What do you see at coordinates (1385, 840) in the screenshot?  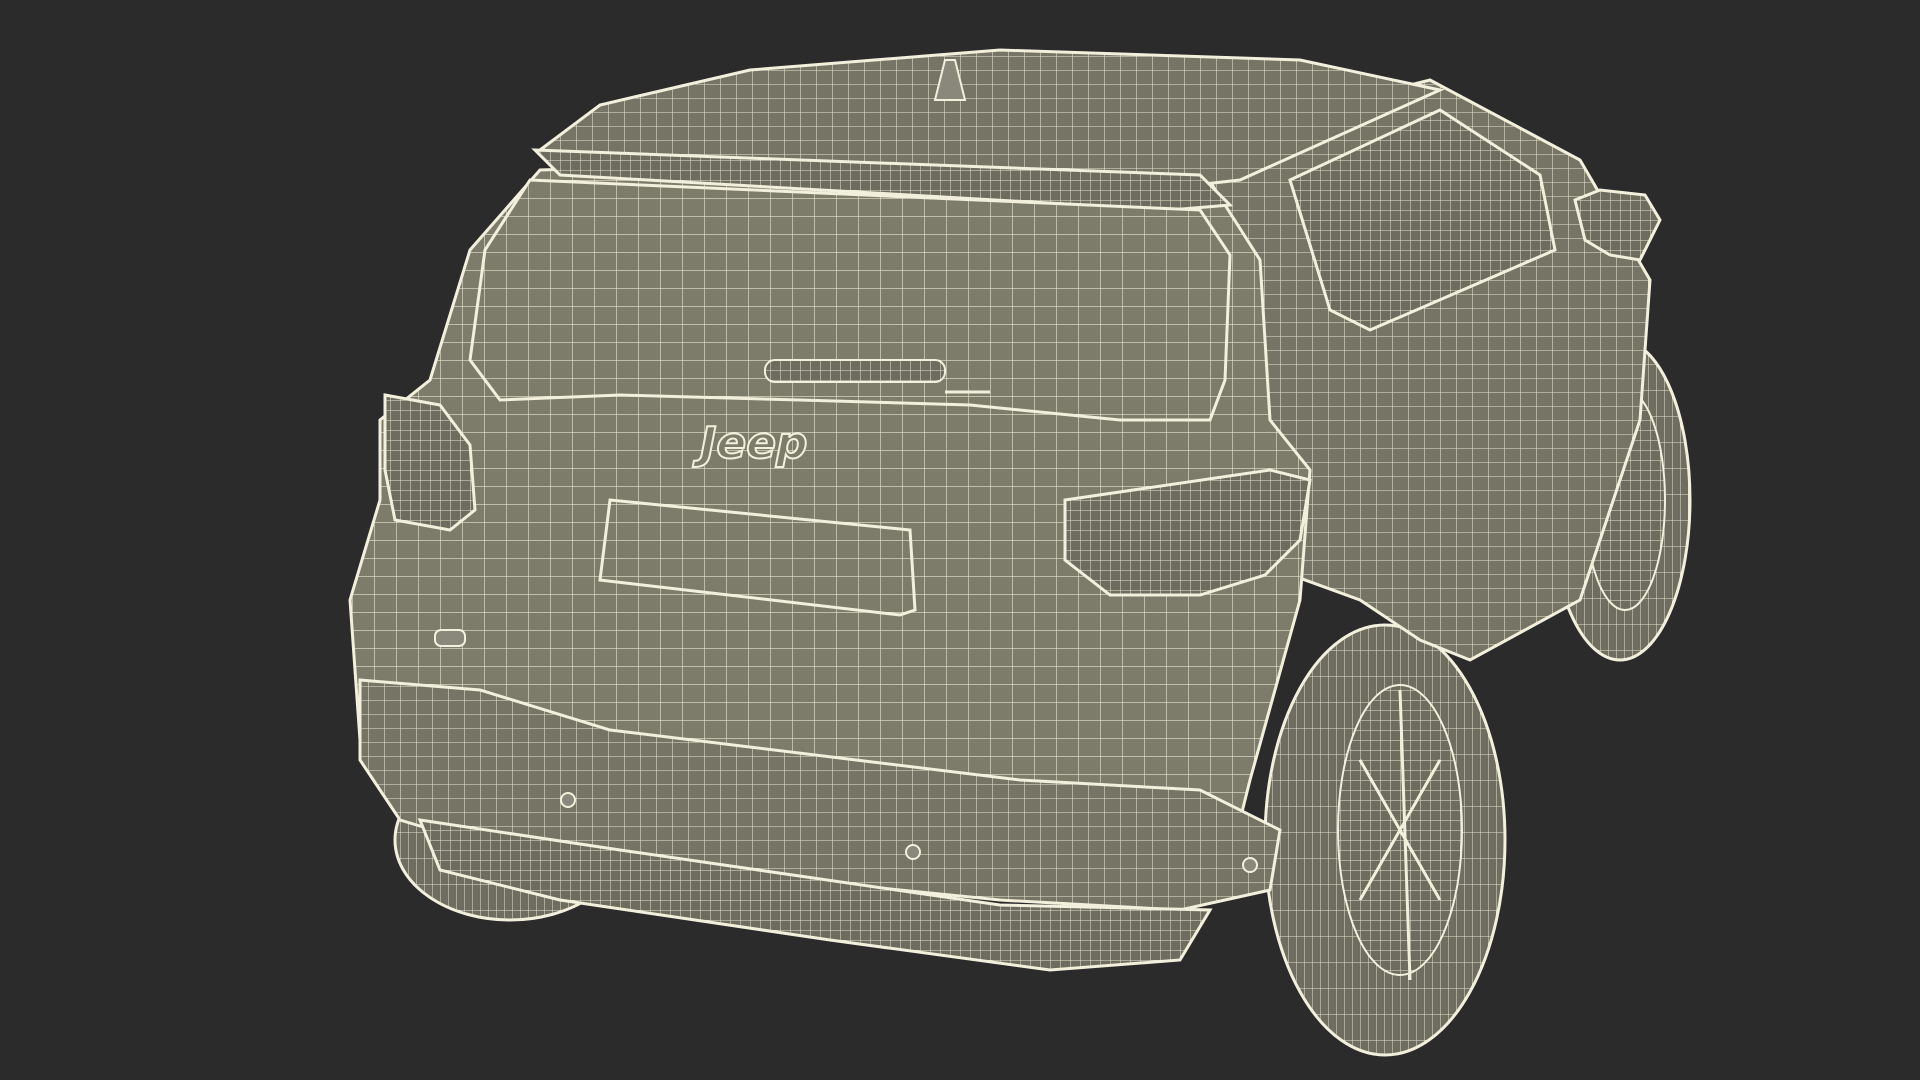 I see `near-wheel` at bounding box center [1385, 840].